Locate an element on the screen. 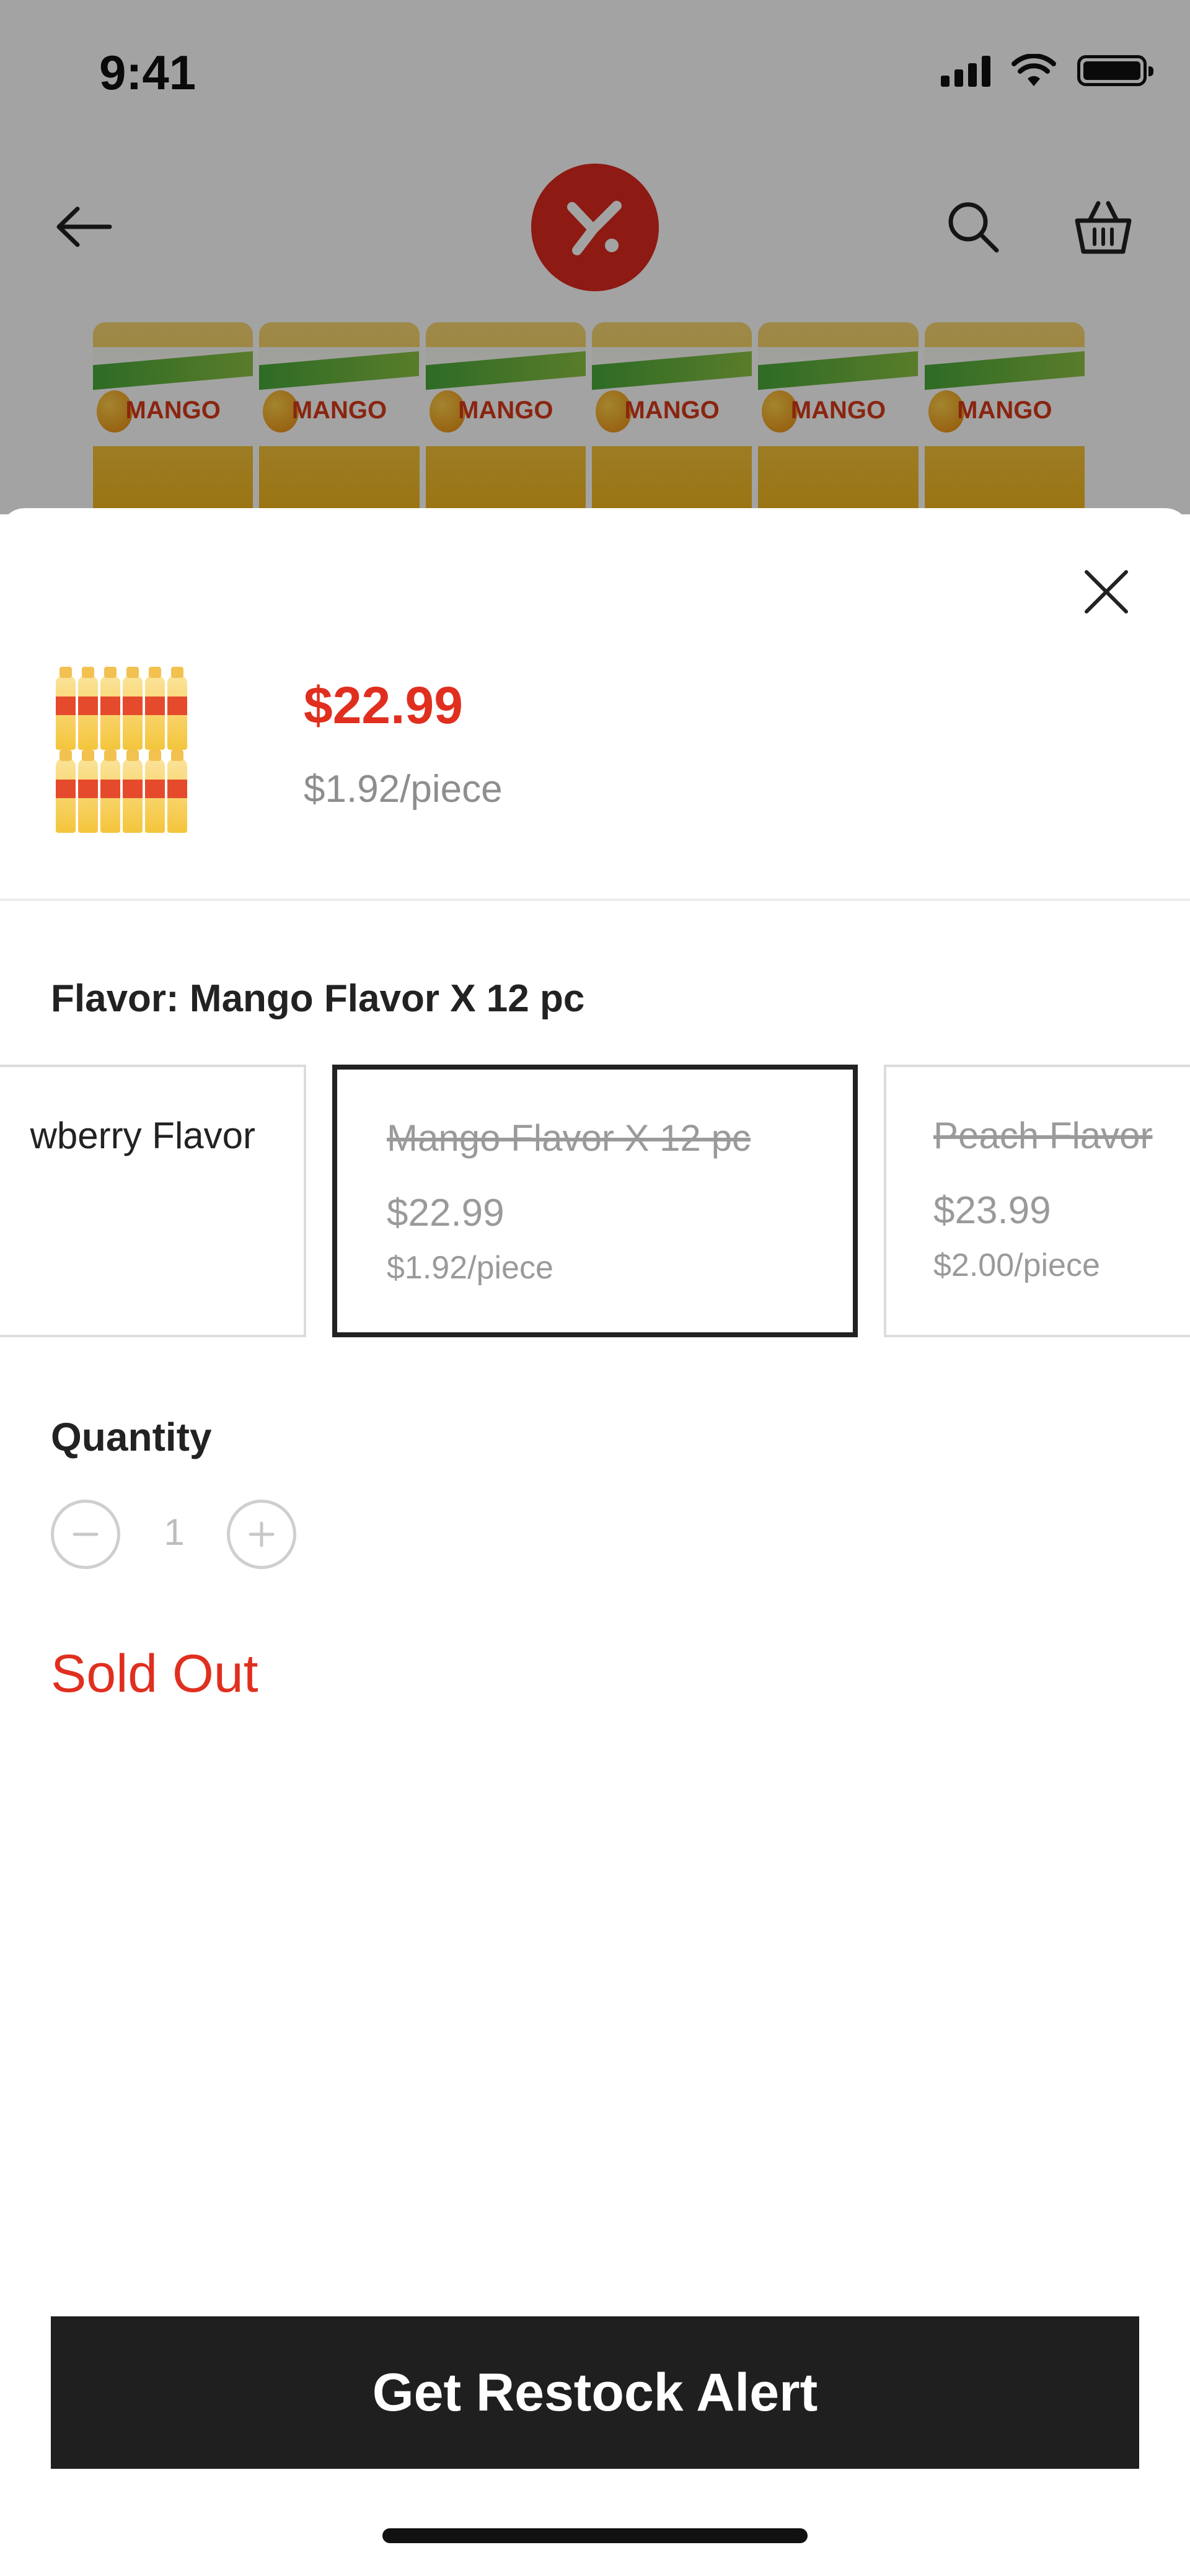 Image resolution: width=1190 pixels, height=2576 pixels. stock-status: Sold Out is located at coordinates (154, 1673).